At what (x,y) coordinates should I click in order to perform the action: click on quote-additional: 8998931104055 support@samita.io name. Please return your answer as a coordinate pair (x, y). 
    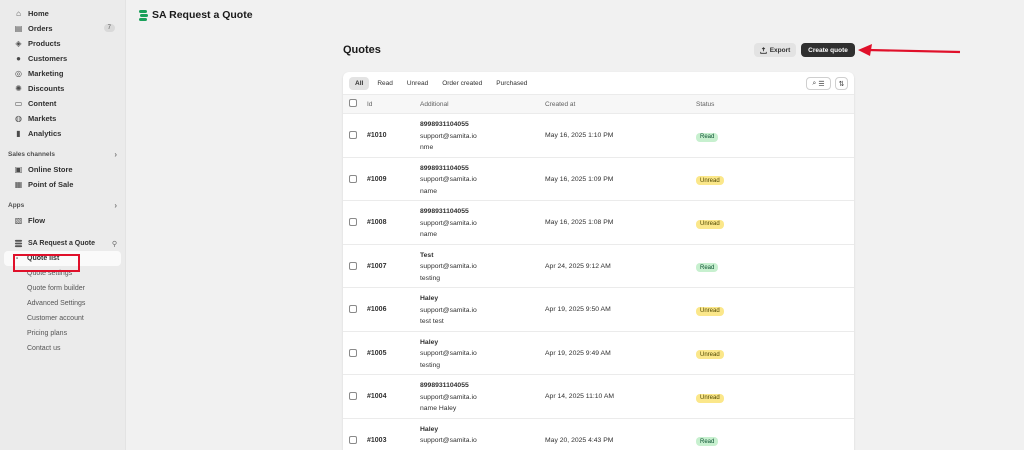
    Looking at the image, I should click on (448, 180).